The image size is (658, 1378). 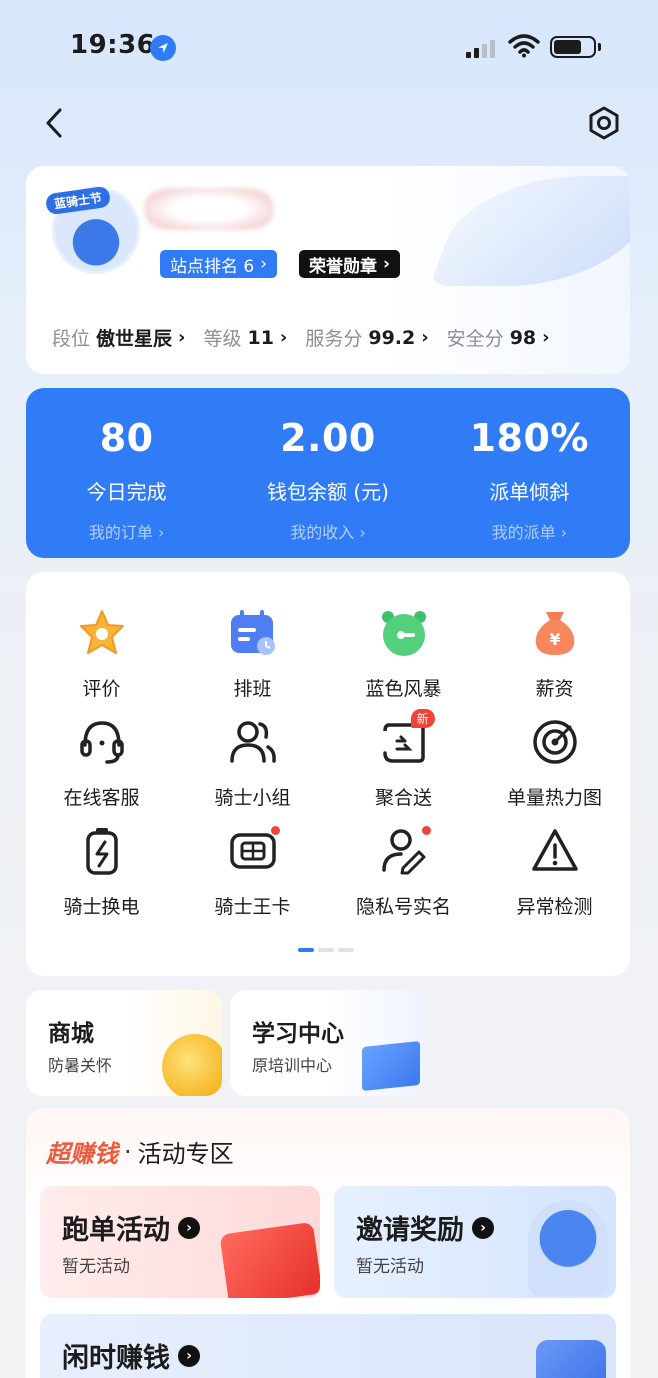 What do you see at coordinates (568, 1248) in the screenshot?
I see `mascot-icon` at bounding box center [568, 1248].